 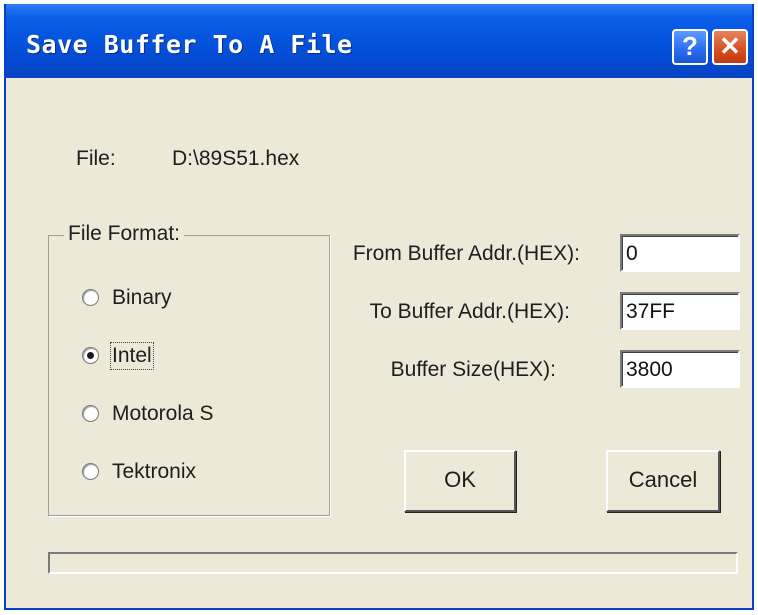 I want to click on close-button: ✕, so click(x=730, y=47).